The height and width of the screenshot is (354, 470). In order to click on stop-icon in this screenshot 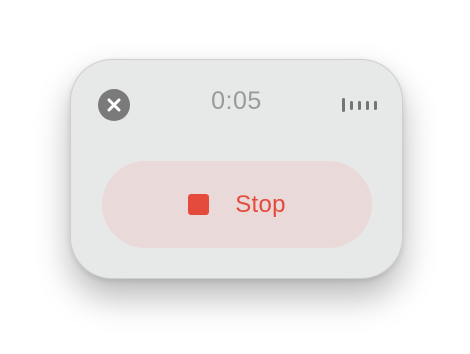, I will do `click(199, 204)`.